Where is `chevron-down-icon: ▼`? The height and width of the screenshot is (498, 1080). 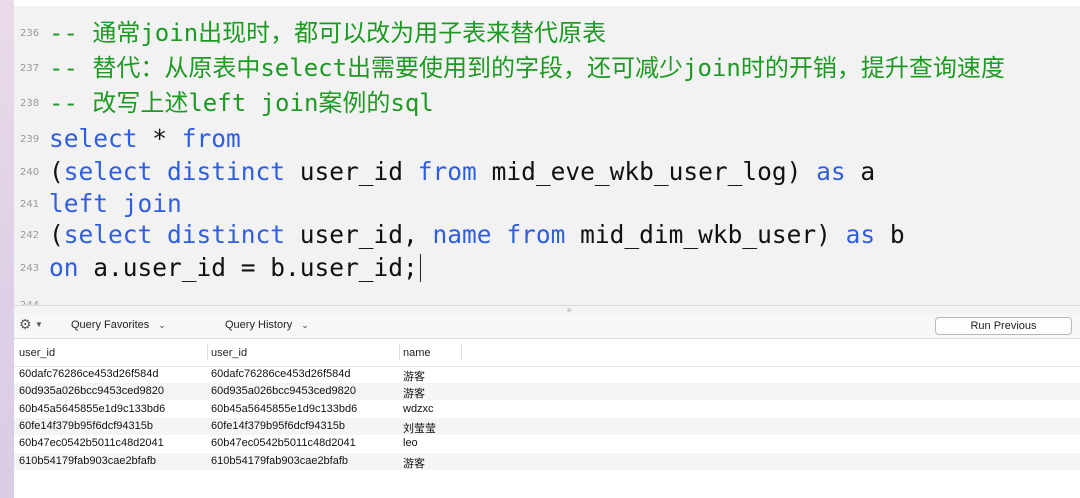 chevron-down-icon: ▼ is located at coordinates (39, 324).